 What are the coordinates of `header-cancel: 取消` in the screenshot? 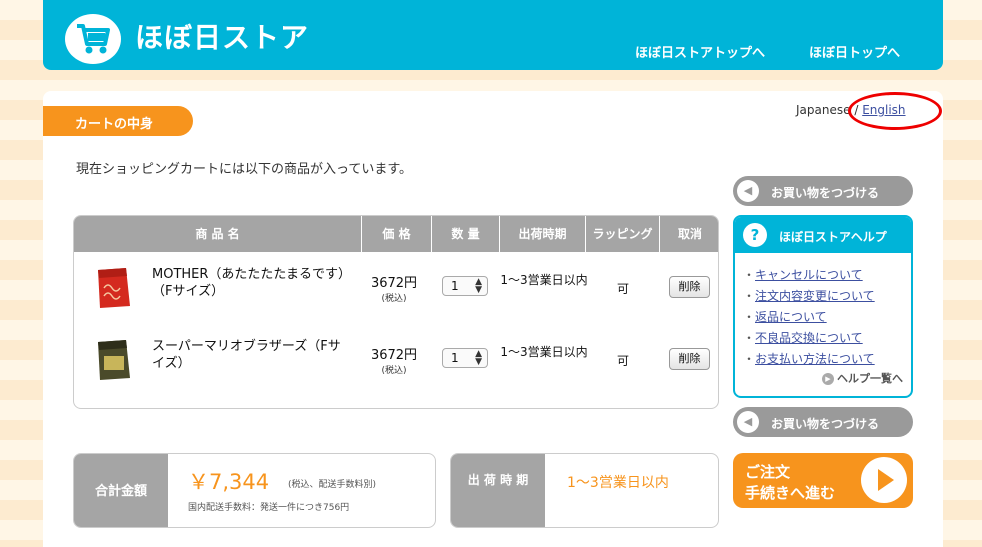 It's located at (689, 234).